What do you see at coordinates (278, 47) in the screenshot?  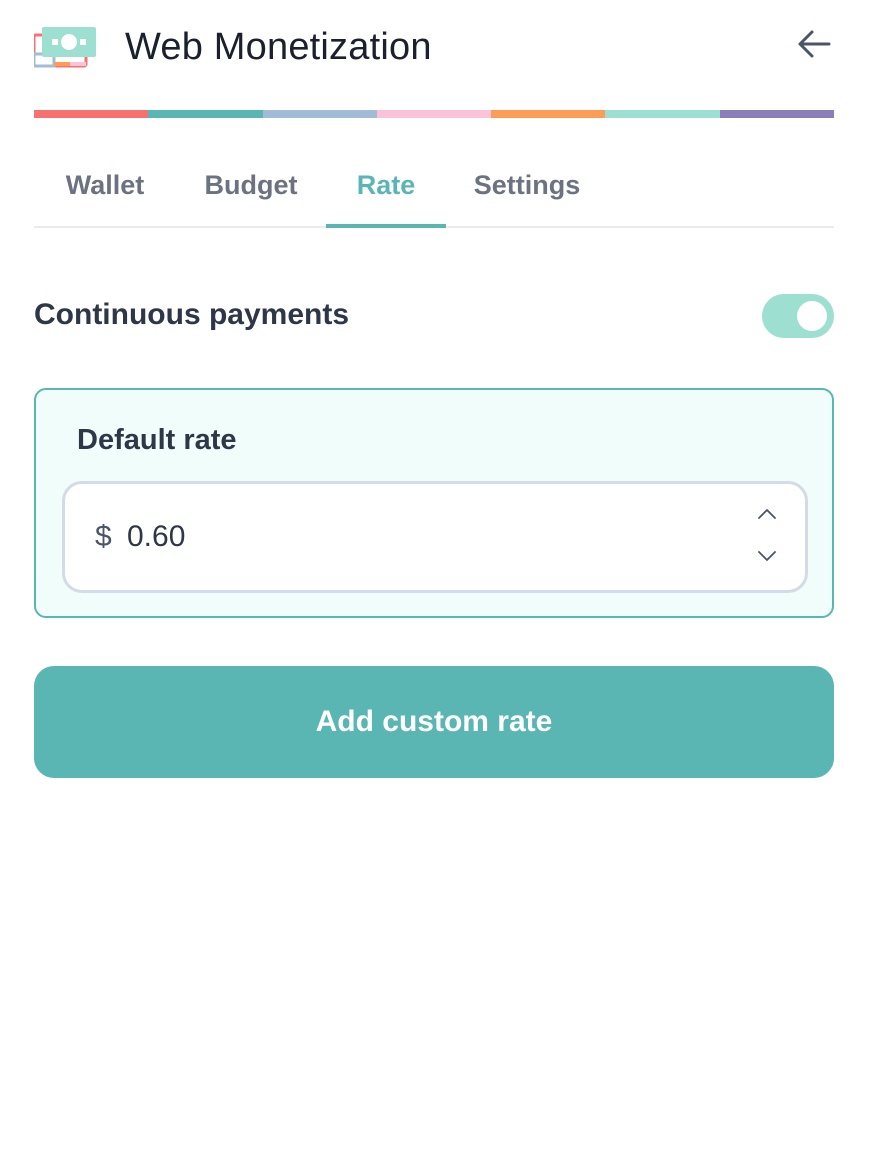 I see `app-title: Web Monetization` at bounding box center [278, 47].